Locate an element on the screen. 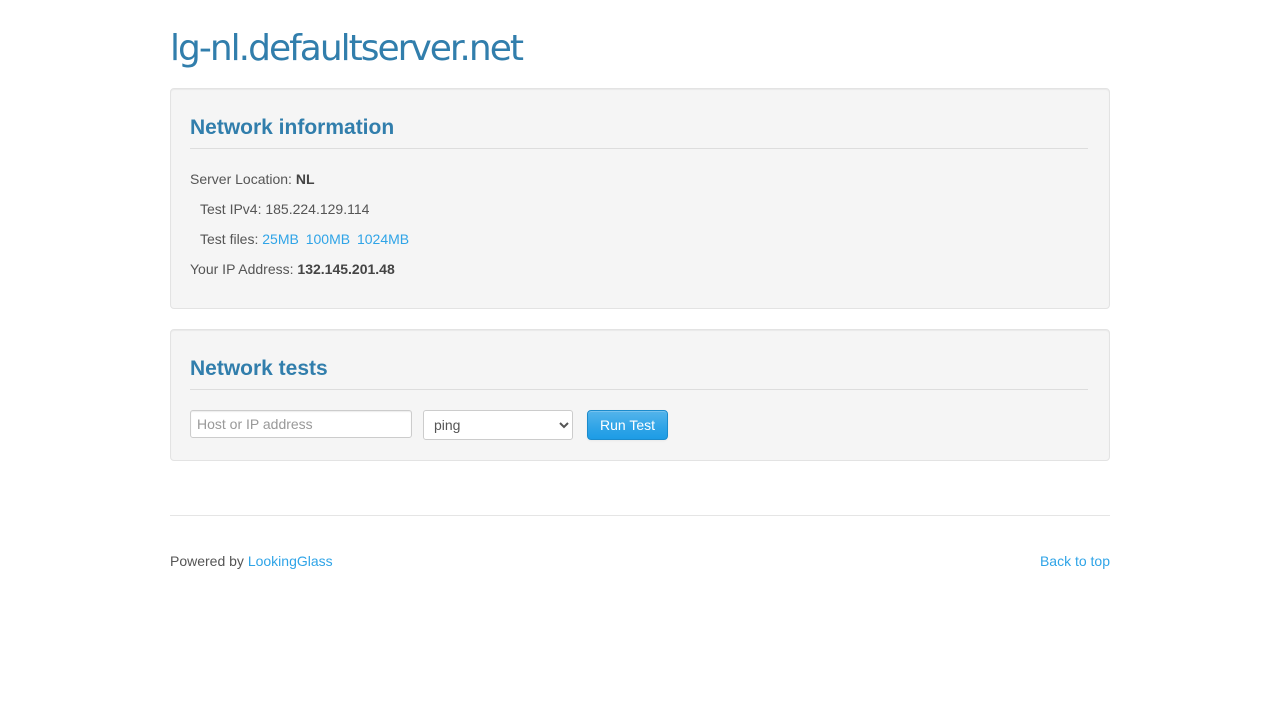 The width and height of the screenshot is (1280, 720). server-location-row: Server Location: NL is located at coordinates (252, 179).